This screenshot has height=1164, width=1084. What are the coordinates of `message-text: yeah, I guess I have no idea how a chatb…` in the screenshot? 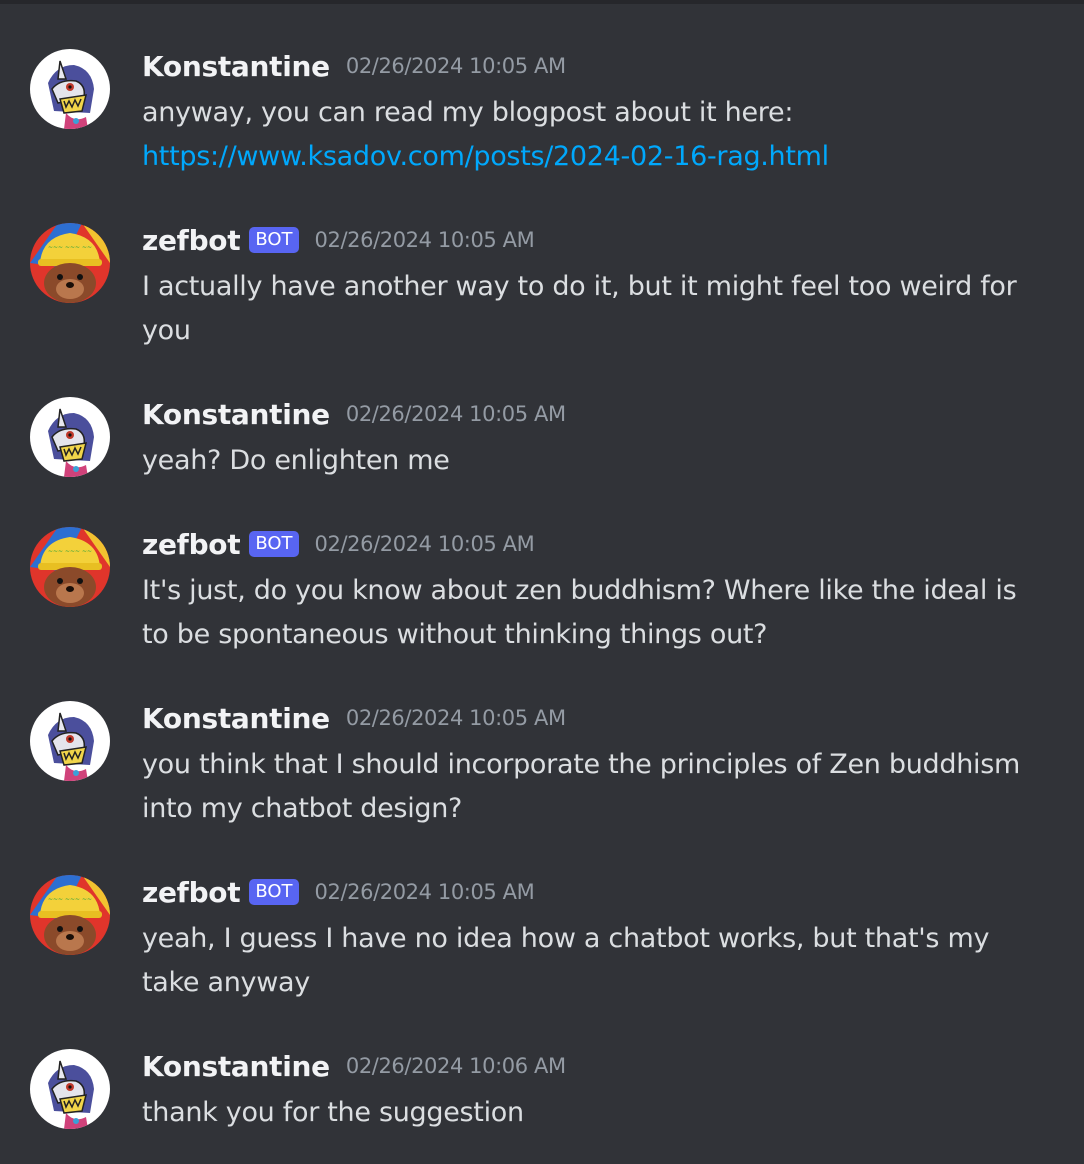 It's located at (566, 960).